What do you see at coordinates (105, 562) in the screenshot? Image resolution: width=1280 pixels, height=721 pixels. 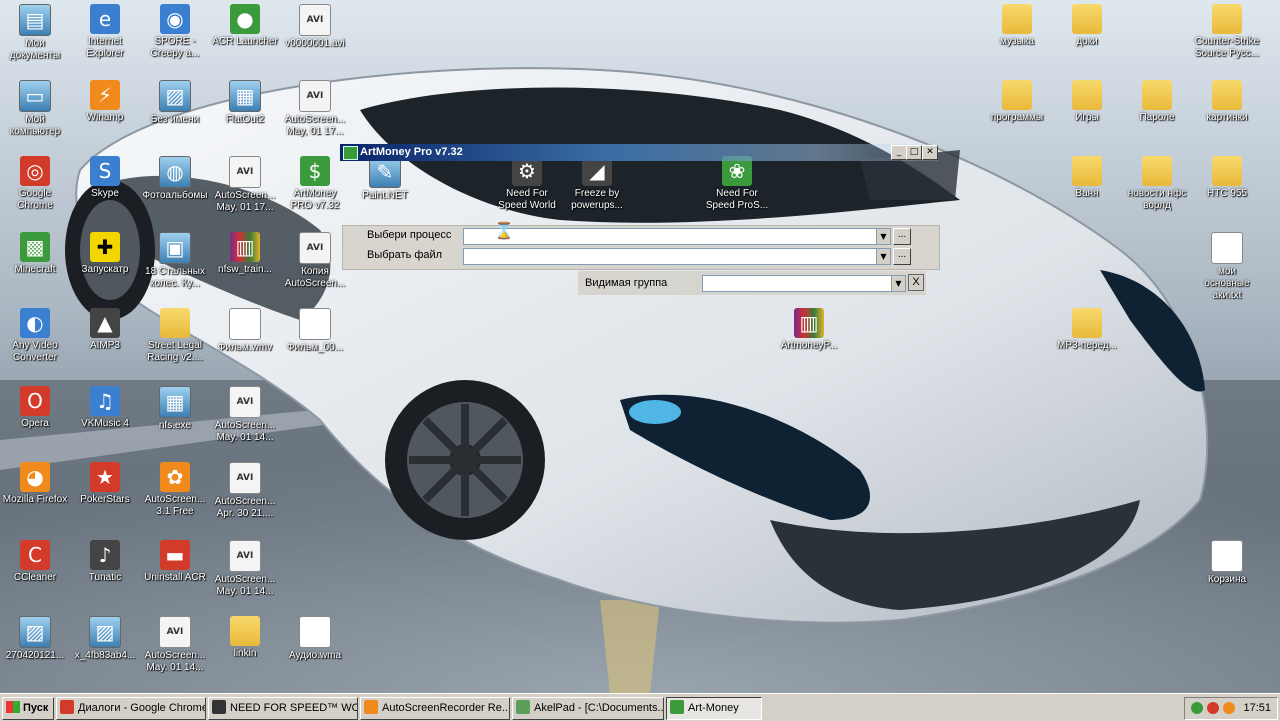 I see `desktop-icon-tunatic: ♪ Tunatic` at bounding box center [105, 562].